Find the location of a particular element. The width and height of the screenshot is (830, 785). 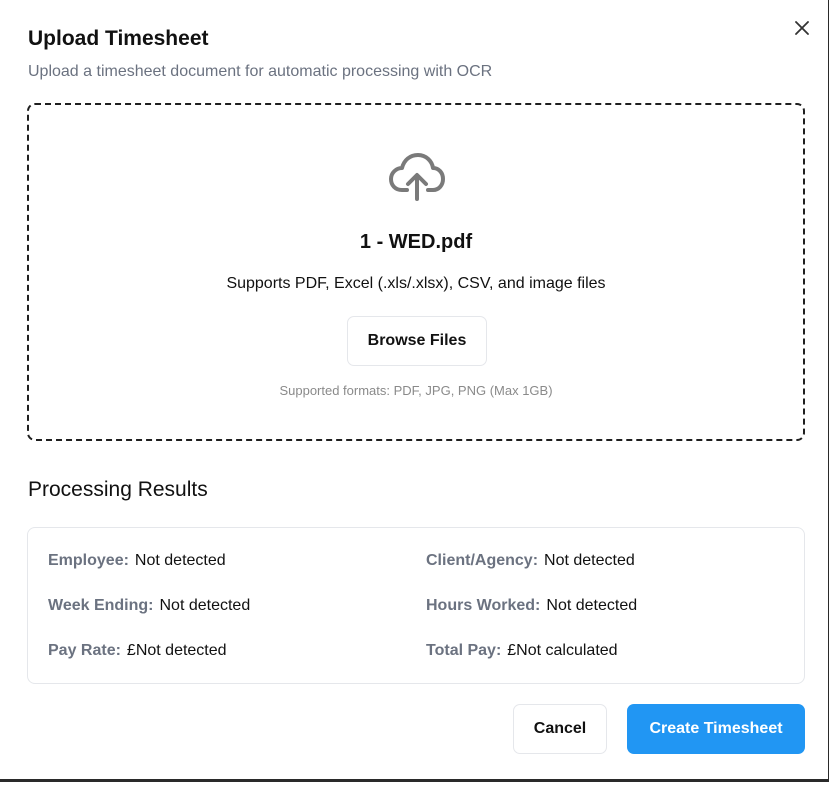

week-ending-field: Week Ending: Not detected is located at coordinates (149, 606).